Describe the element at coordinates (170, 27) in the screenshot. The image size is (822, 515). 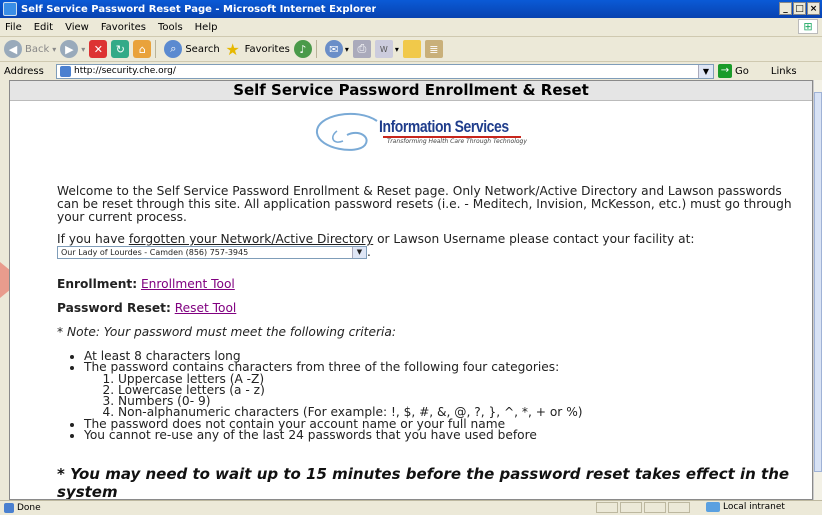
I see `menu-tools: Tools` at that location.